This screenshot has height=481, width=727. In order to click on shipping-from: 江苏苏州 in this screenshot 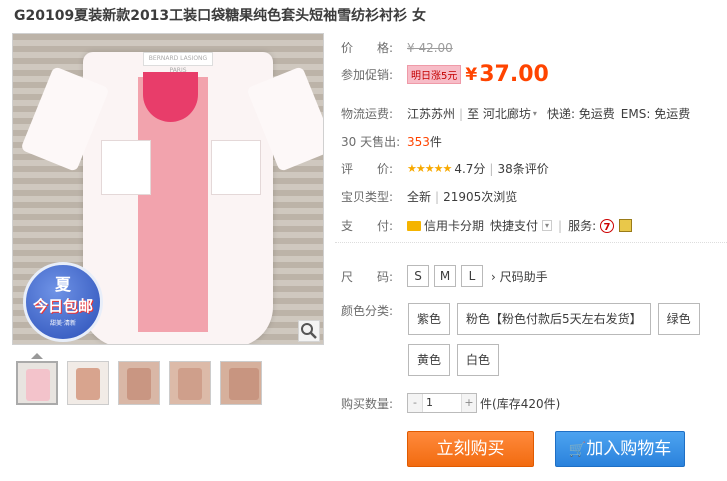, I will do `click(431, 114)`.